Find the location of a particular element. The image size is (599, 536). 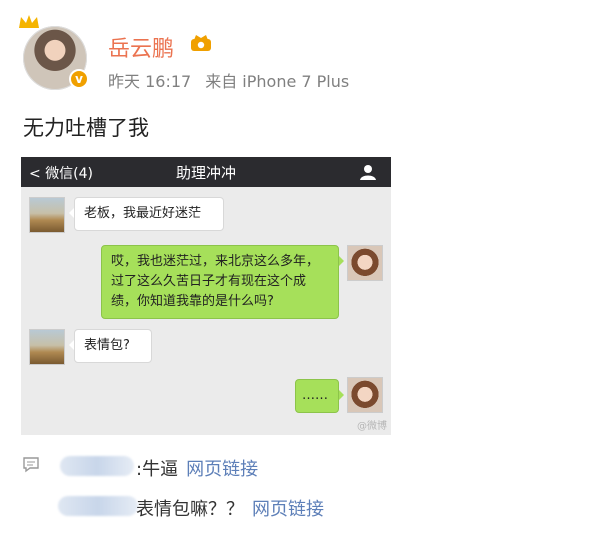

crown-icon is located at coordinates (29, 21).